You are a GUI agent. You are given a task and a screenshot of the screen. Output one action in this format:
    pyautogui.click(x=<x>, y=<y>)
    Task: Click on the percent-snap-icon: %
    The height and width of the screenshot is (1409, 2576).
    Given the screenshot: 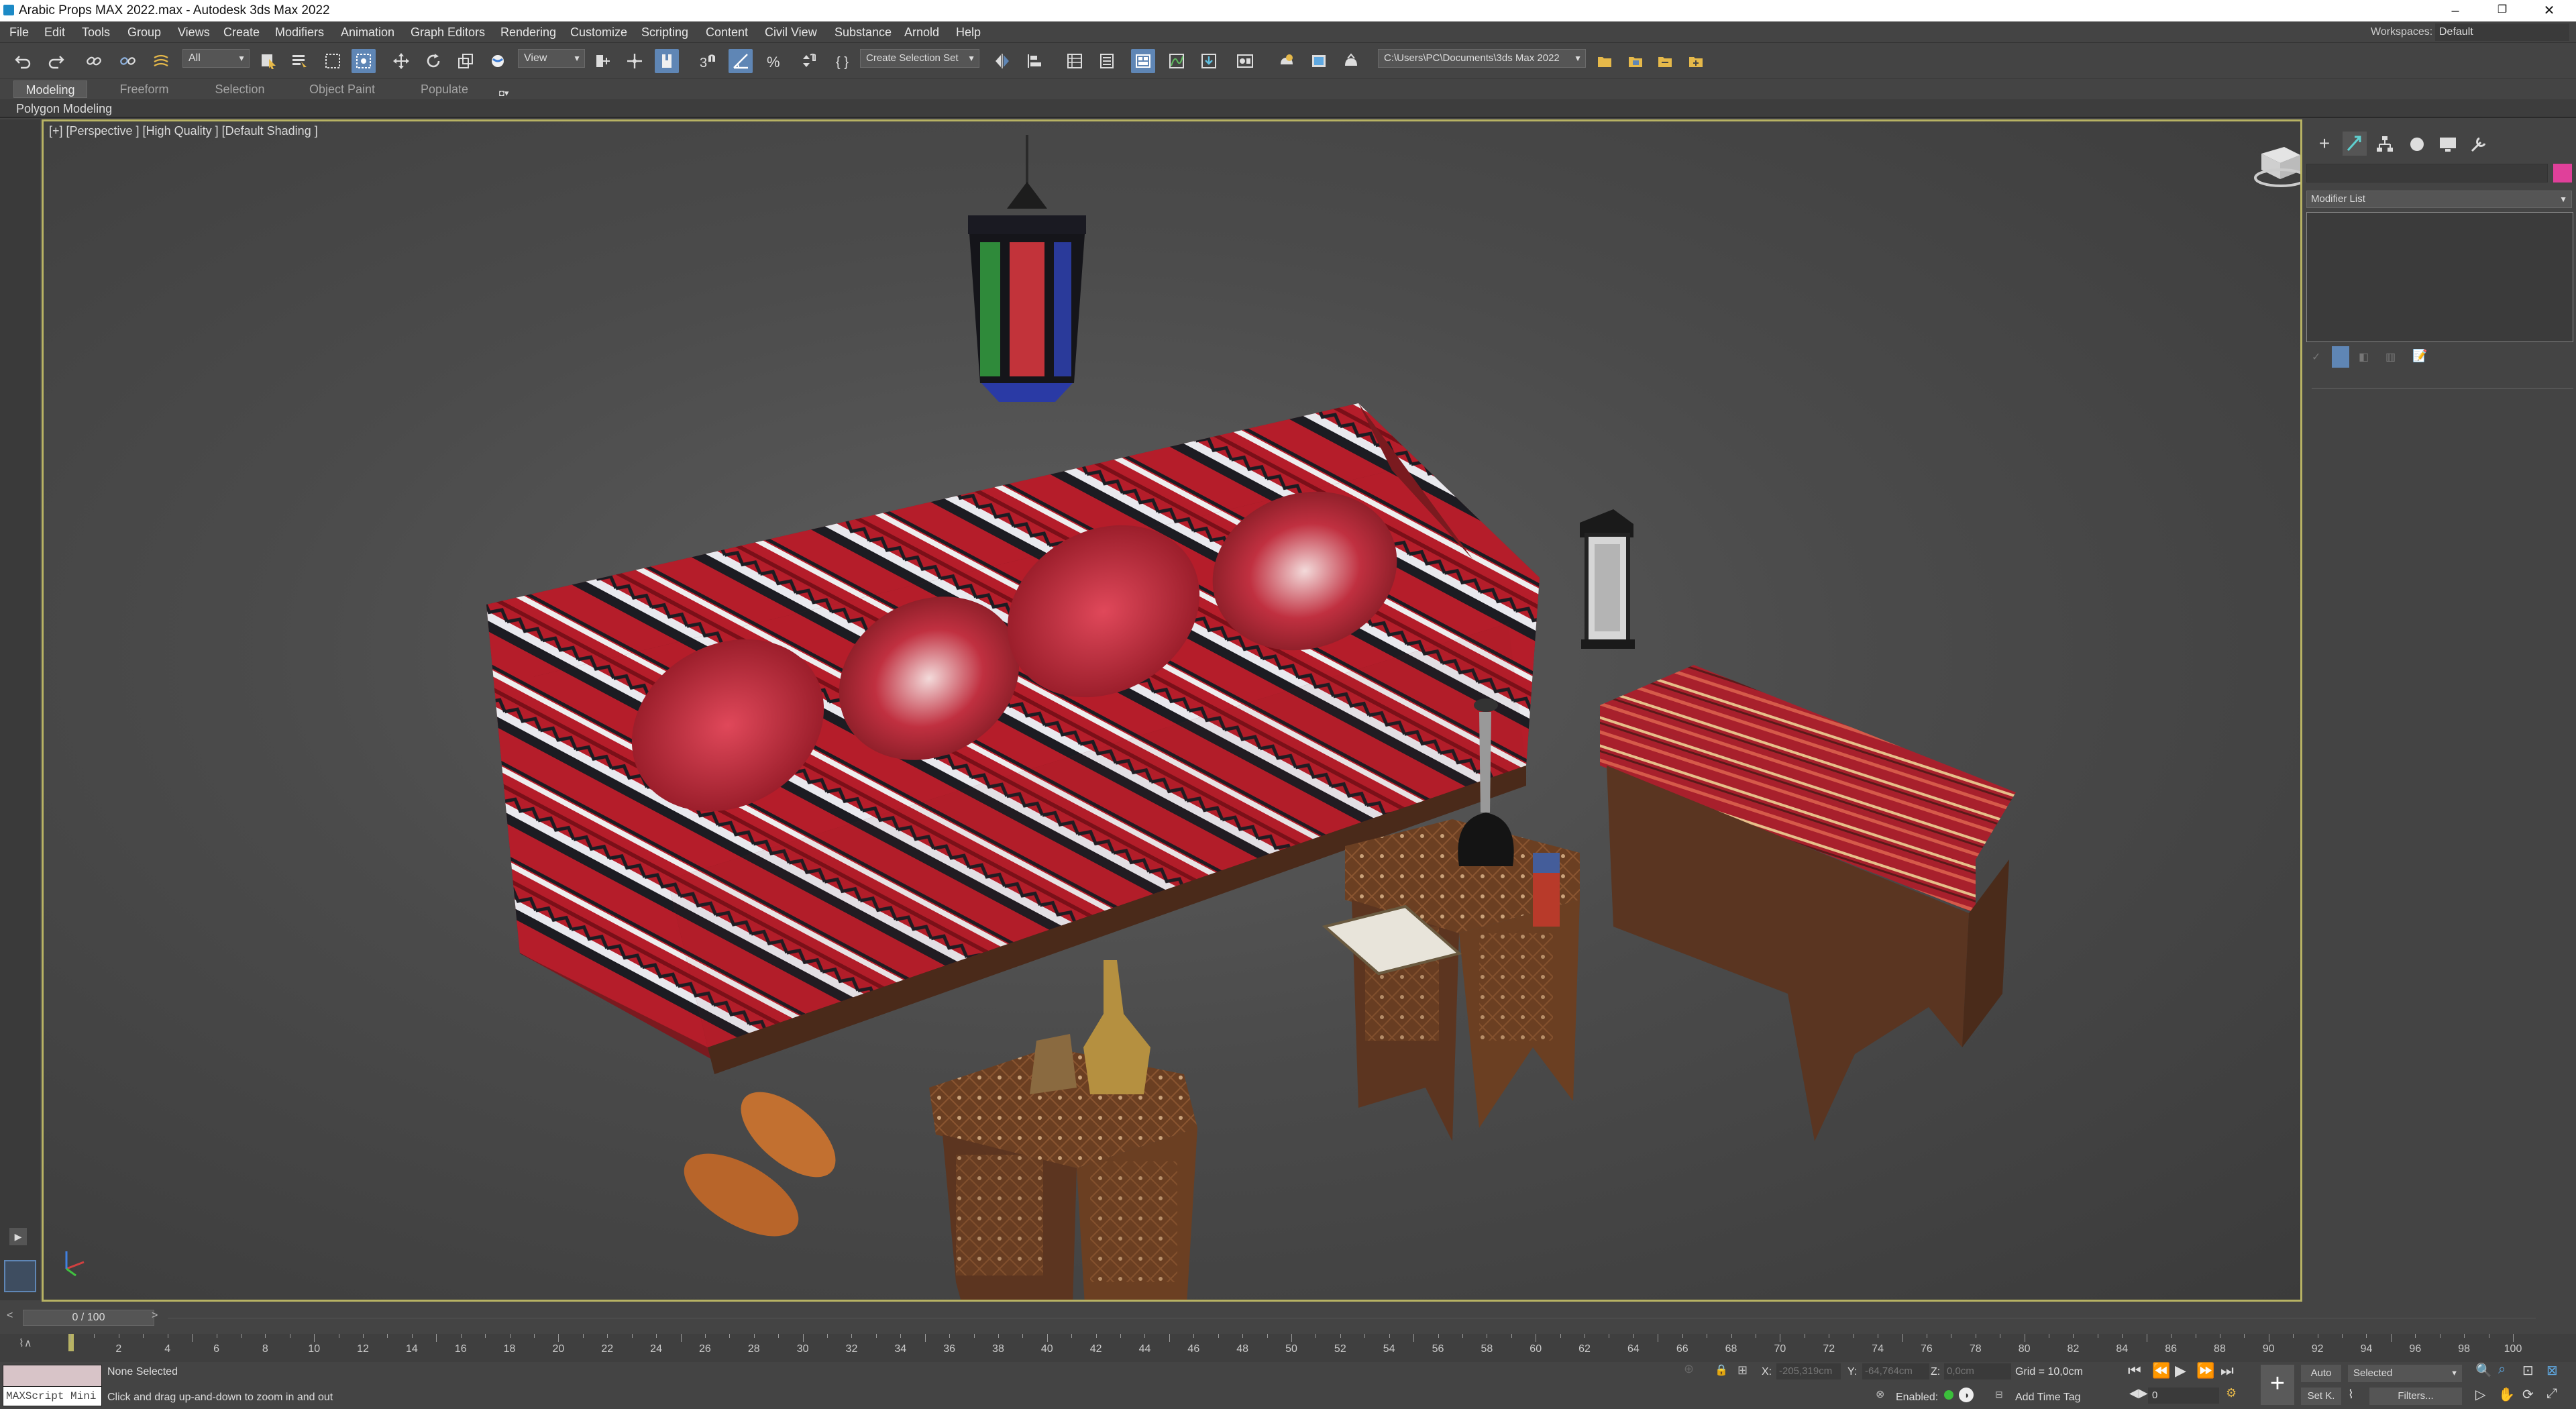 What is the action you would take?
    pyautogui.click(x=774, y=61)
    